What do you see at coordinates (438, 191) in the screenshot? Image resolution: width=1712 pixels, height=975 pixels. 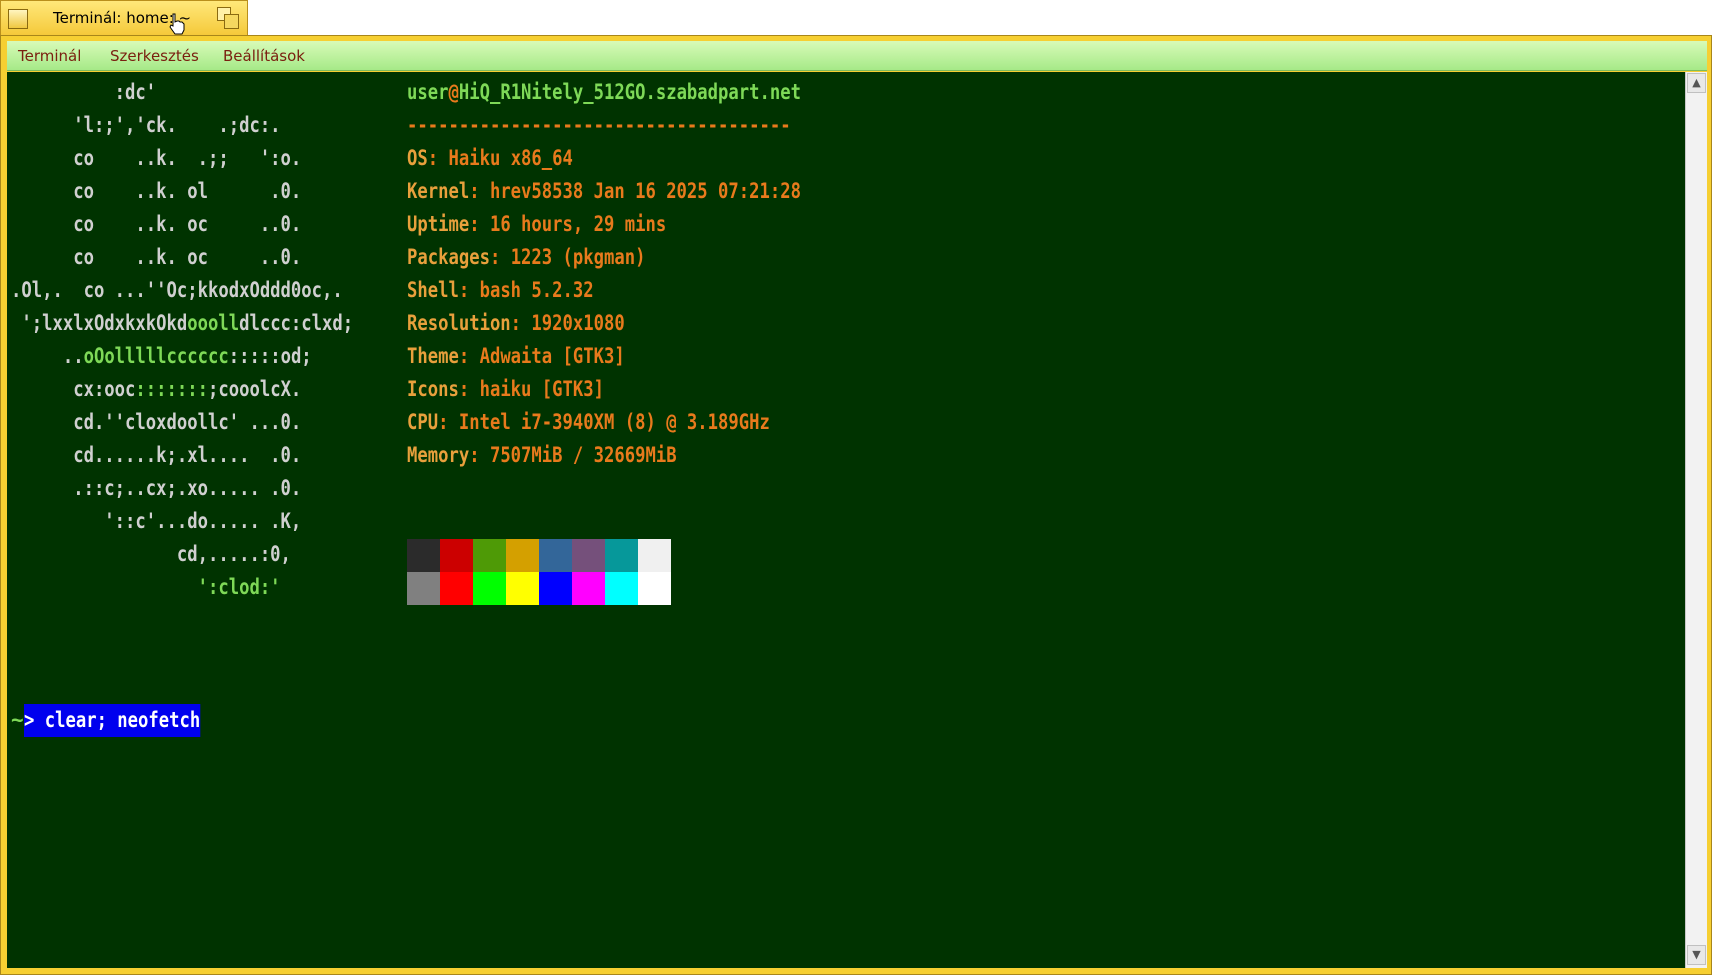 I see `info-label: Kernel` at bounding box center [438, 191].